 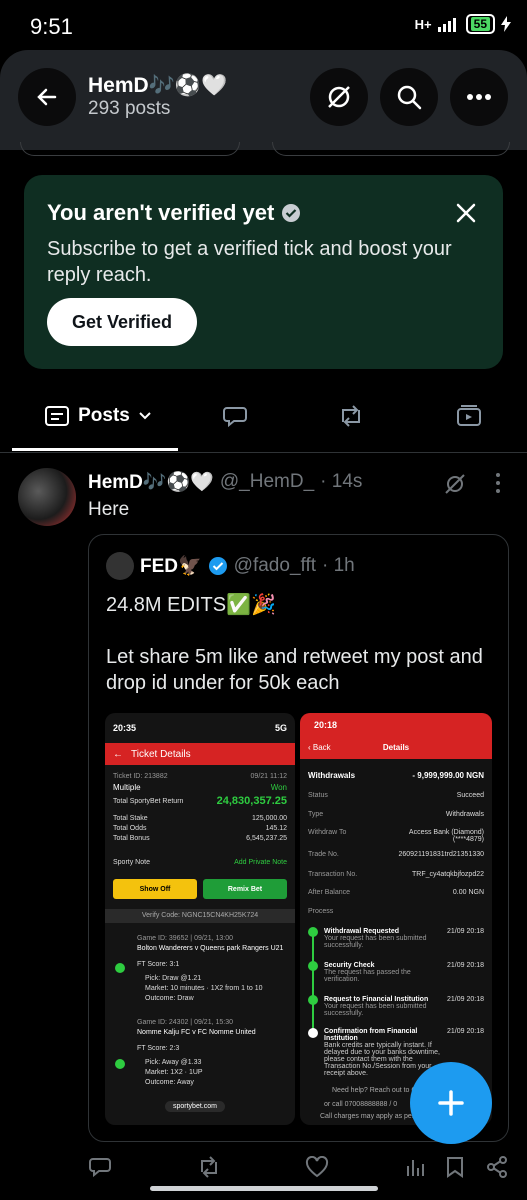 I want to click on compose-button, so click(x=451, y=1103).